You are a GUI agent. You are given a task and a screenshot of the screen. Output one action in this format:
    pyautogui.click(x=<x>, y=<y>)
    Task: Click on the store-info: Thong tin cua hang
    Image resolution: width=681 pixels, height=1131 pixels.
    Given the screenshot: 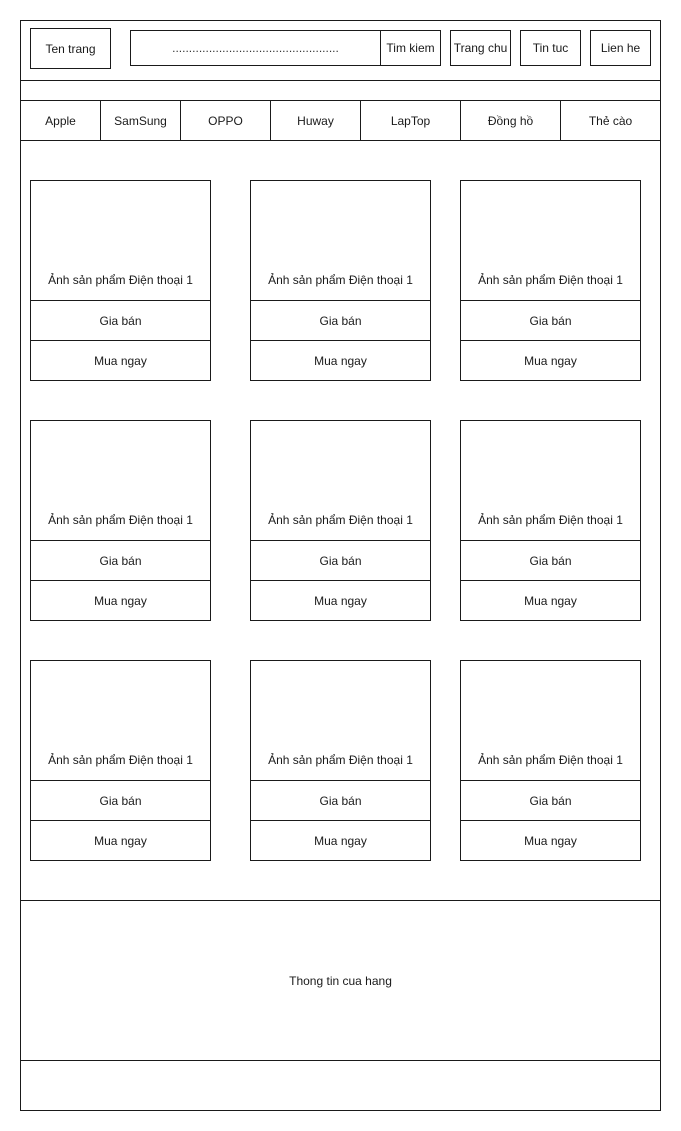 What is the action you would take?
    pyautogui.click(x=340, y=980)
    